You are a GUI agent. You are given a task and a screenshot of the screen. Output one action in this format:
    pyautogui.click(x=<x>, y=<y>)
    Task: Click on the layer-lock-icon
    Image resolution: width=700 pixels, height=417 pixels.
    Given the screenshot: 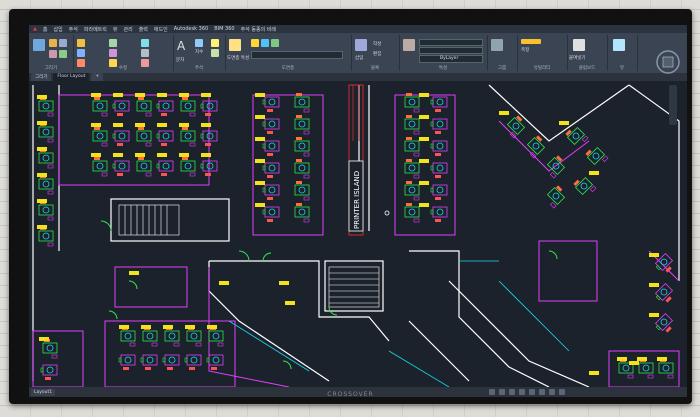 What is the action you would take?
    pyautogui.click(x=275, y=43)
    